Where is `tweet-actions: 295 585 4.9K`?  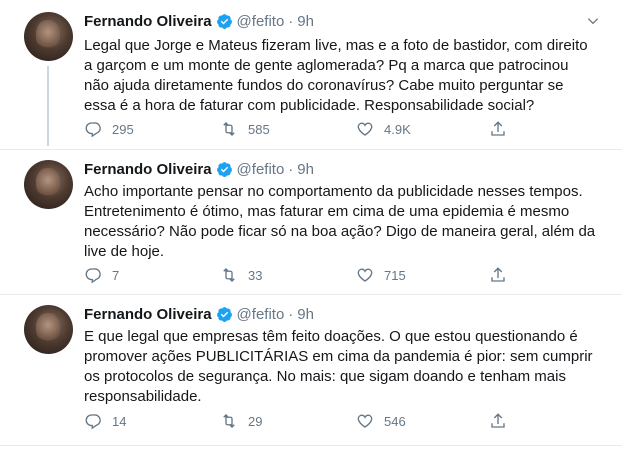
tweet-actions: 295 585 4.9K is located at coordinates (299, 130).